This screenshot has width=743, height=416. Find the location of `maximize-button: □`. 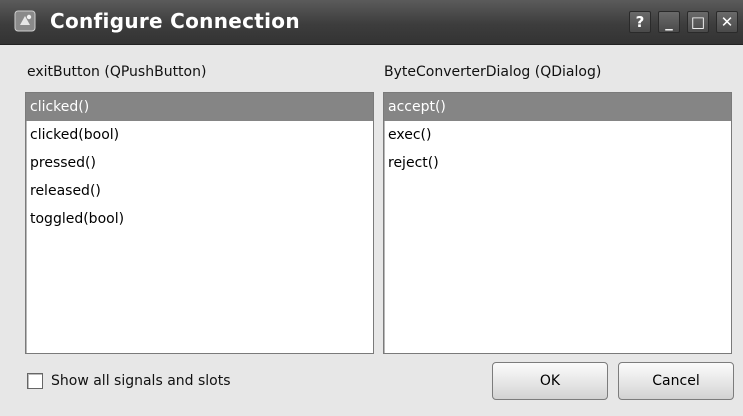

maximize-button: □ is located at coordinates (698, 22).